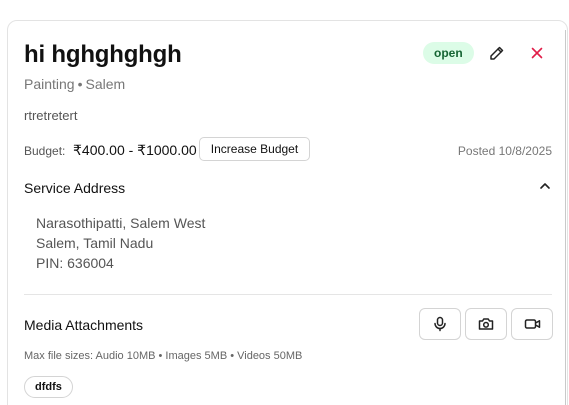 This screenshot has height=405, width=569. I want to click on address-pin: PIN: 636004, so click(75, 263).